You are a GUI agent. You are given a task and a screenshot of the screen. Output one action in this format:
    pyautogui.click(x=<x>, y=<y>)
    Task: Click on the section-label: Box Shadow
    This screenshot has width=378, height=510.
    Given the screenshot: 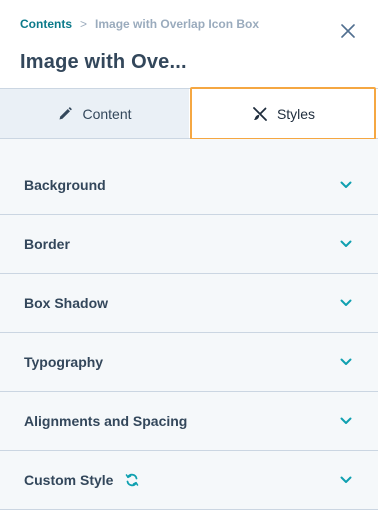 What is the action you would take?
    pyautogui.click(x=66, y=303)
    